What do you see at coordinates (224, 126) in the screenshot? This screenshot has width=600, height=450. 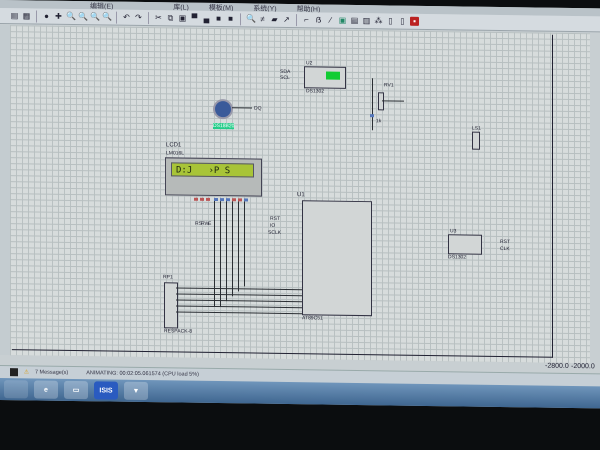 I see `sensor-part: DS18B20` at bounding box center [224, 126].